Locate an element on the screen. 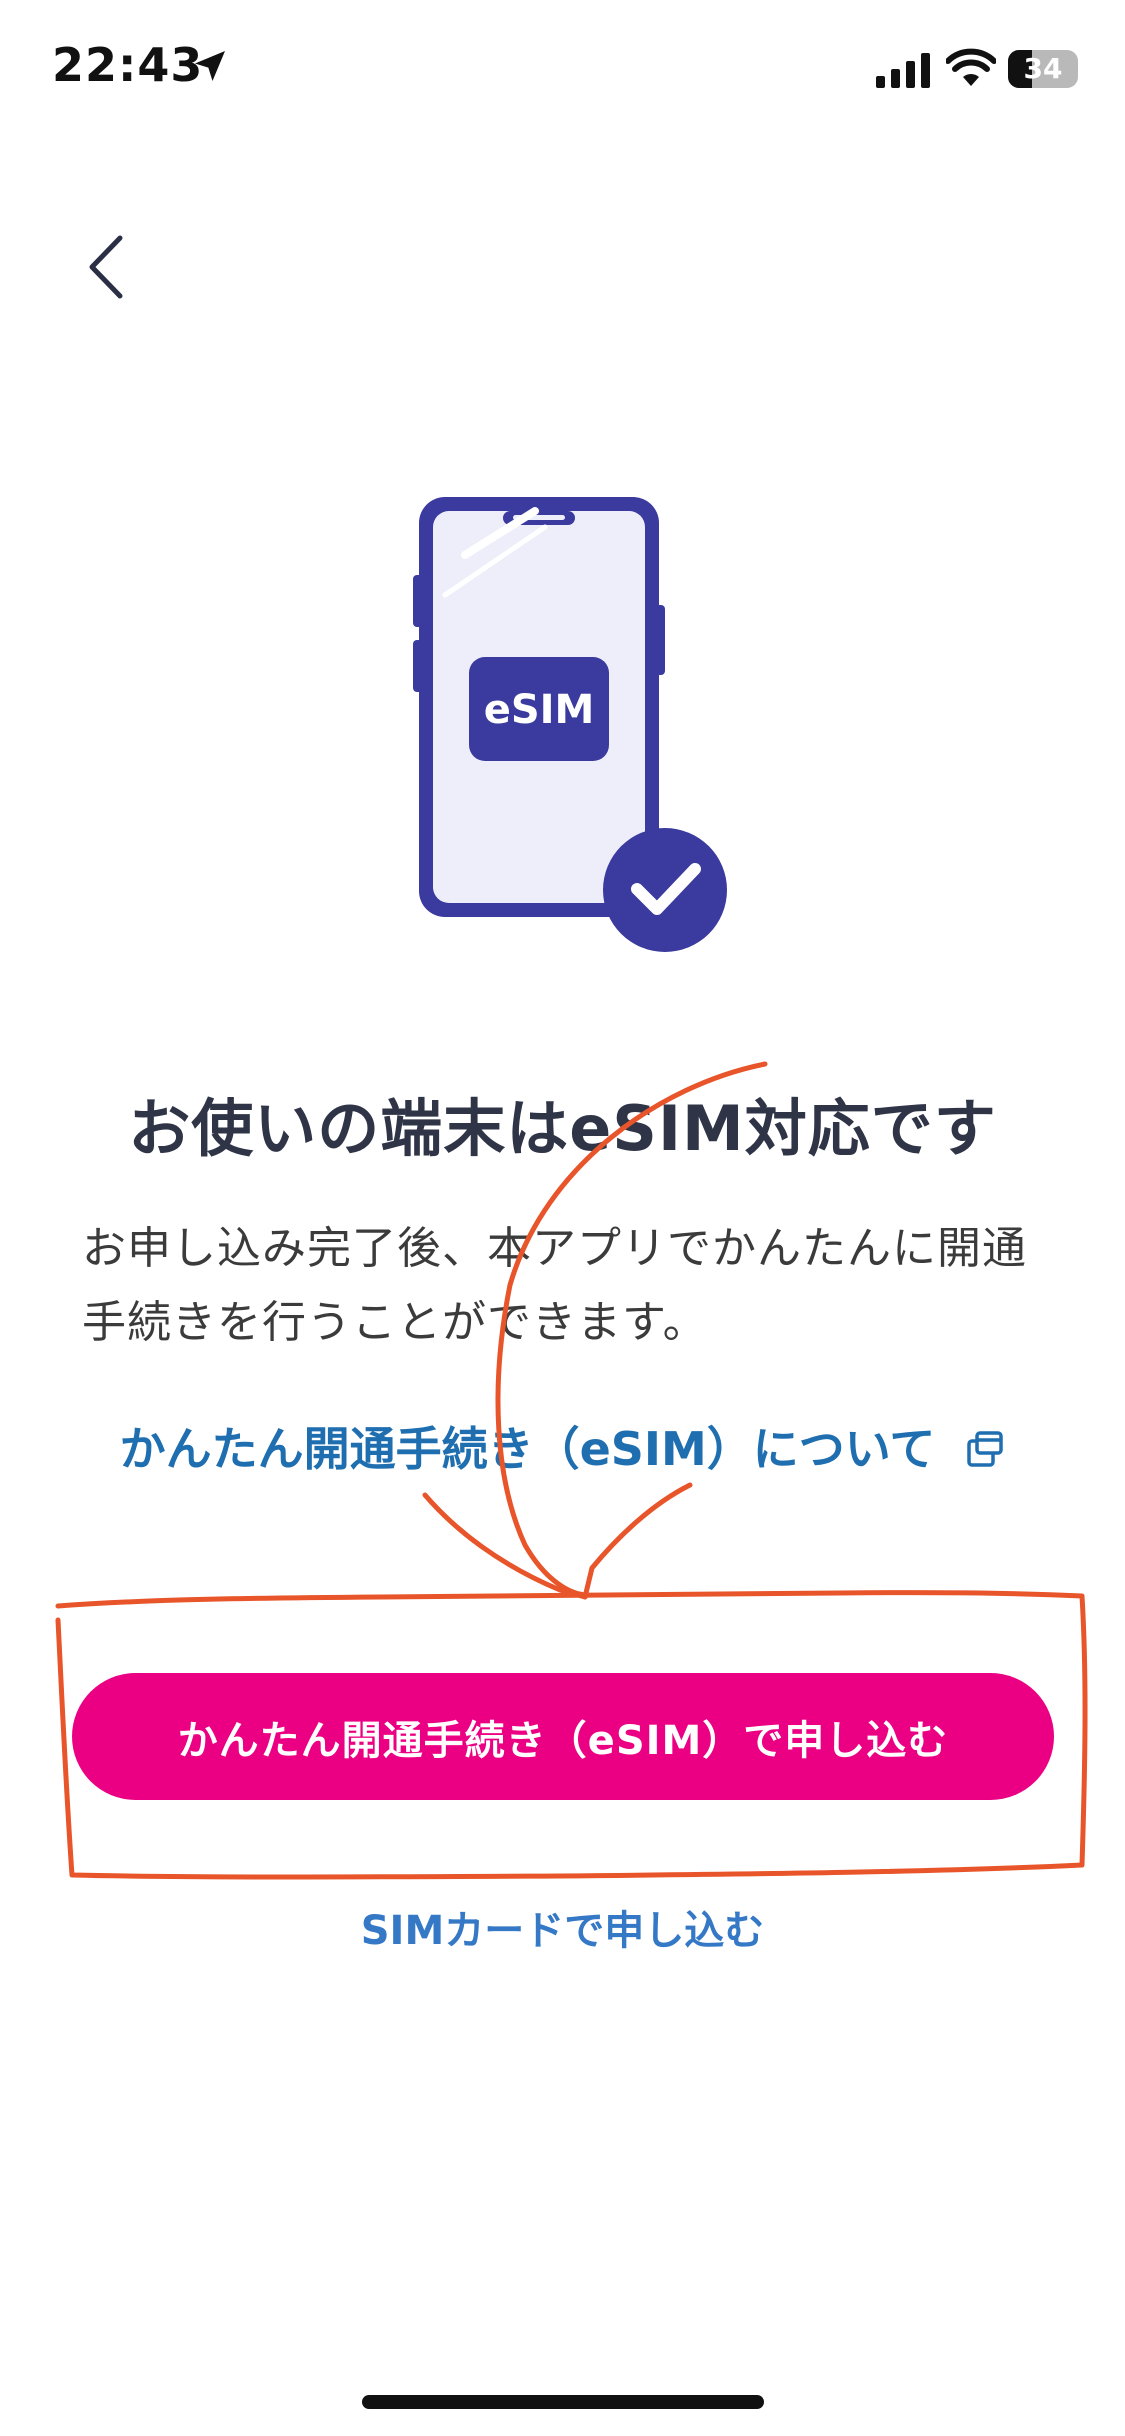 This screenshot has height=2436, width=1125. esim-info-link: かんたん開通手続き（eSIM）について is located at coordinates (562, 1446).